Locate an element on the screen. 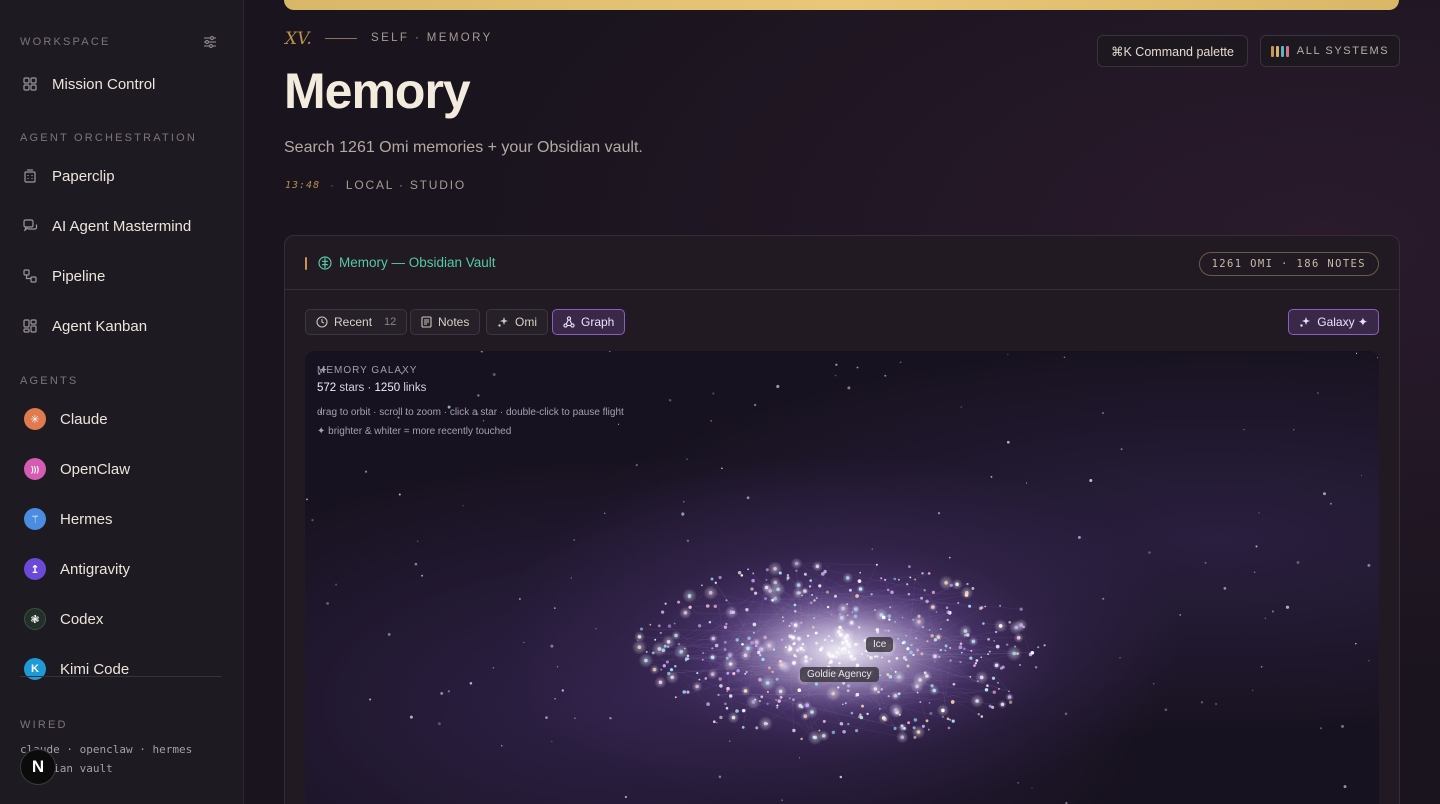  sliders-icon is located at coordinates (210, 42).